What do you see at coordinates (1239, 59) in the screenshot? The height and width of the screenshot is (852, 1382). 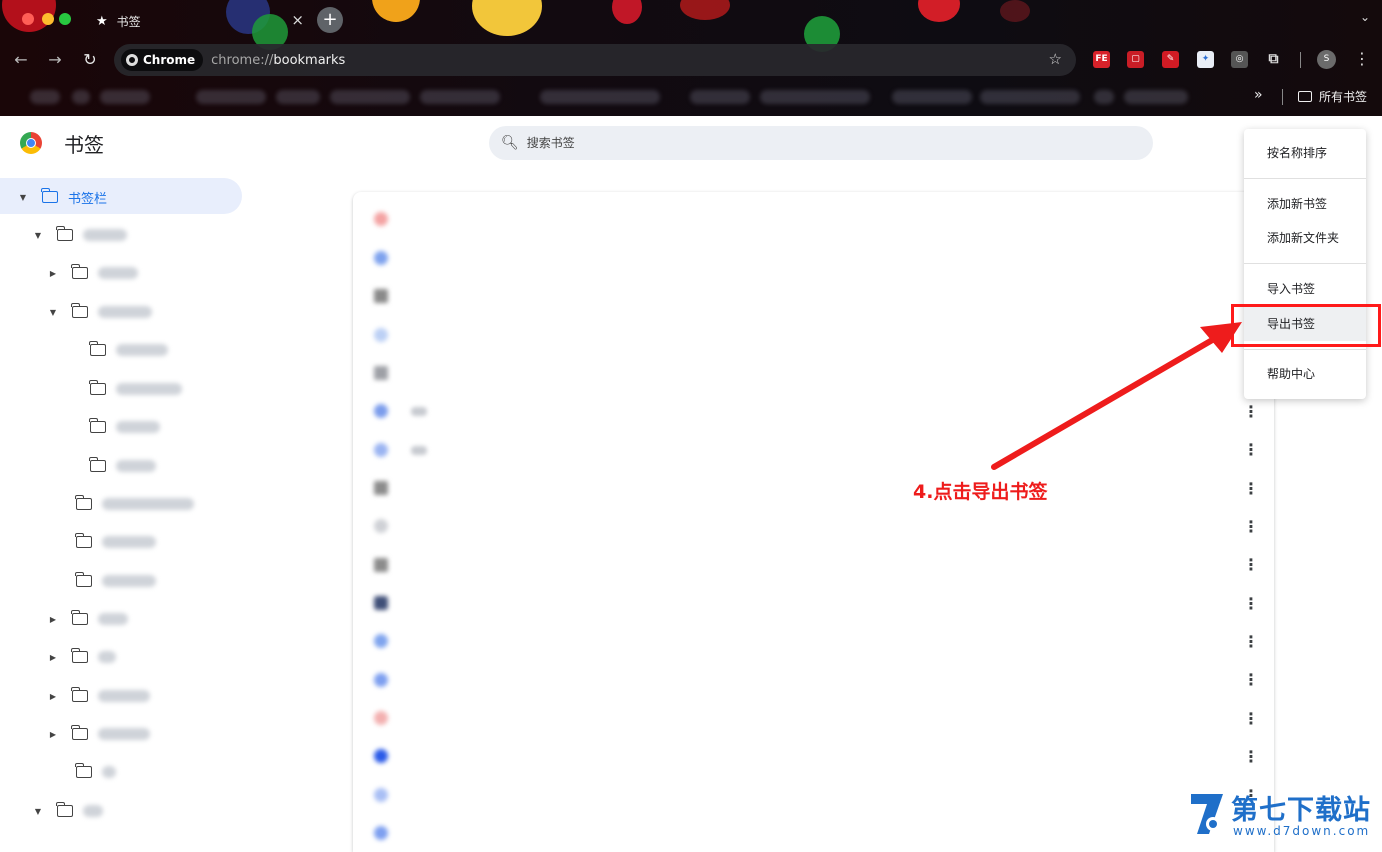 I see `glasses-extension-icon: ◎` at bounding box center [1239, 59].